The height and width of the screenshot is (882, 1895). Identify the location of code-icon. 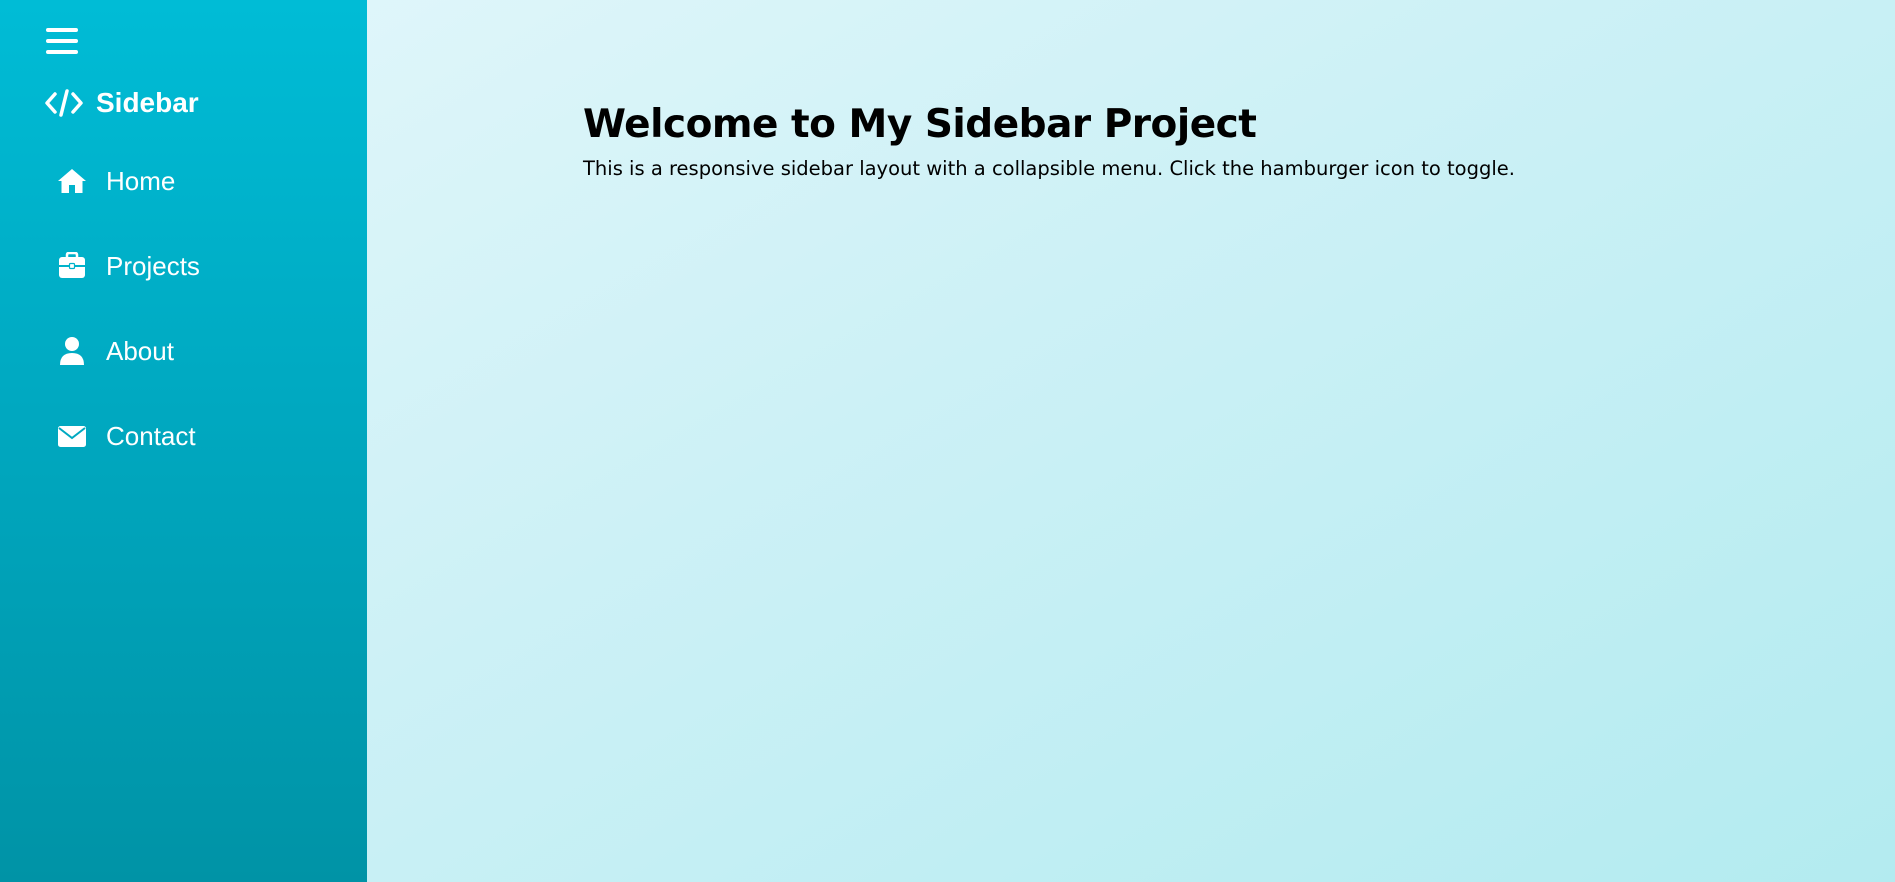
(64, 103).